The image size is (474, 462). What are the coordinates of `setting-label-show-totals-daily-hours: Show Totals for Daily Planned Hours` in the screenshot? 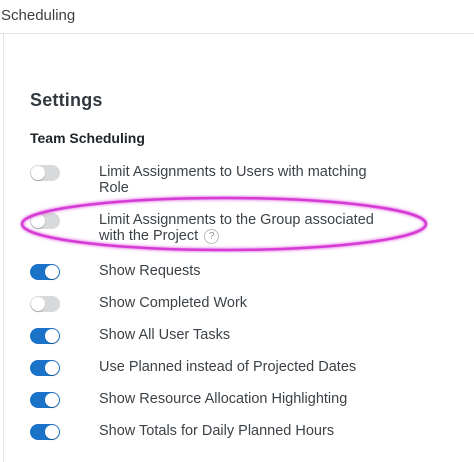 It's located at (217, 431).